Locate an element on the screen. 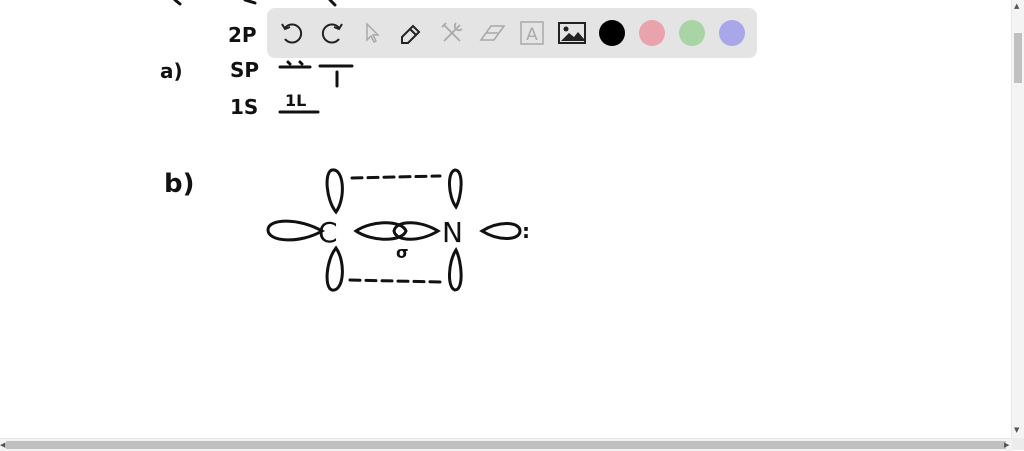 The width and height of the screenshot is (1024, 451). lone-pair: : is located at coordinates (526, 231).